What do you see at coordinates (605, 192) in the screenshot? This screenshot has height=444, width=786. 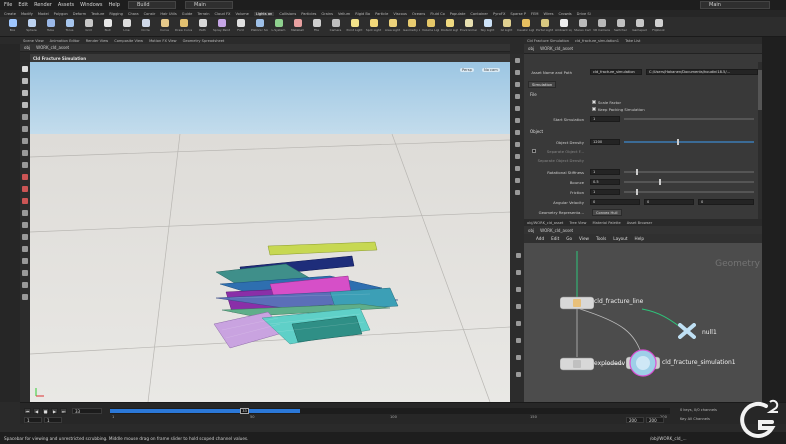 I see `friction-field: 1` at bounding box center [605, 192].